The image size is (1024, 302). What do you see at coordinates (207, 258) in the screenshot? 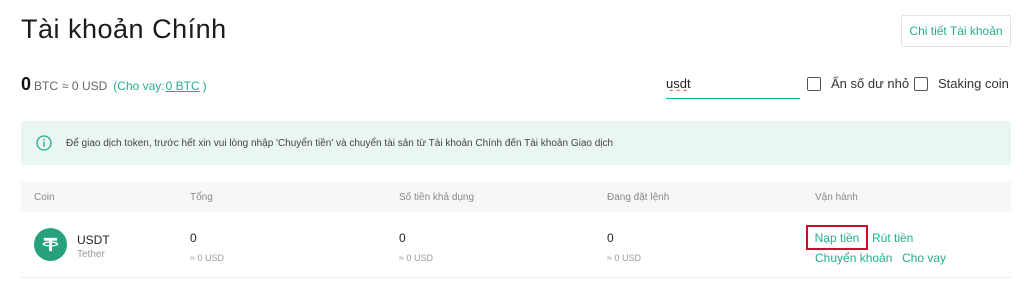
I see `total-usd: ≈ 0 USD` at bounding box center [207, 258].